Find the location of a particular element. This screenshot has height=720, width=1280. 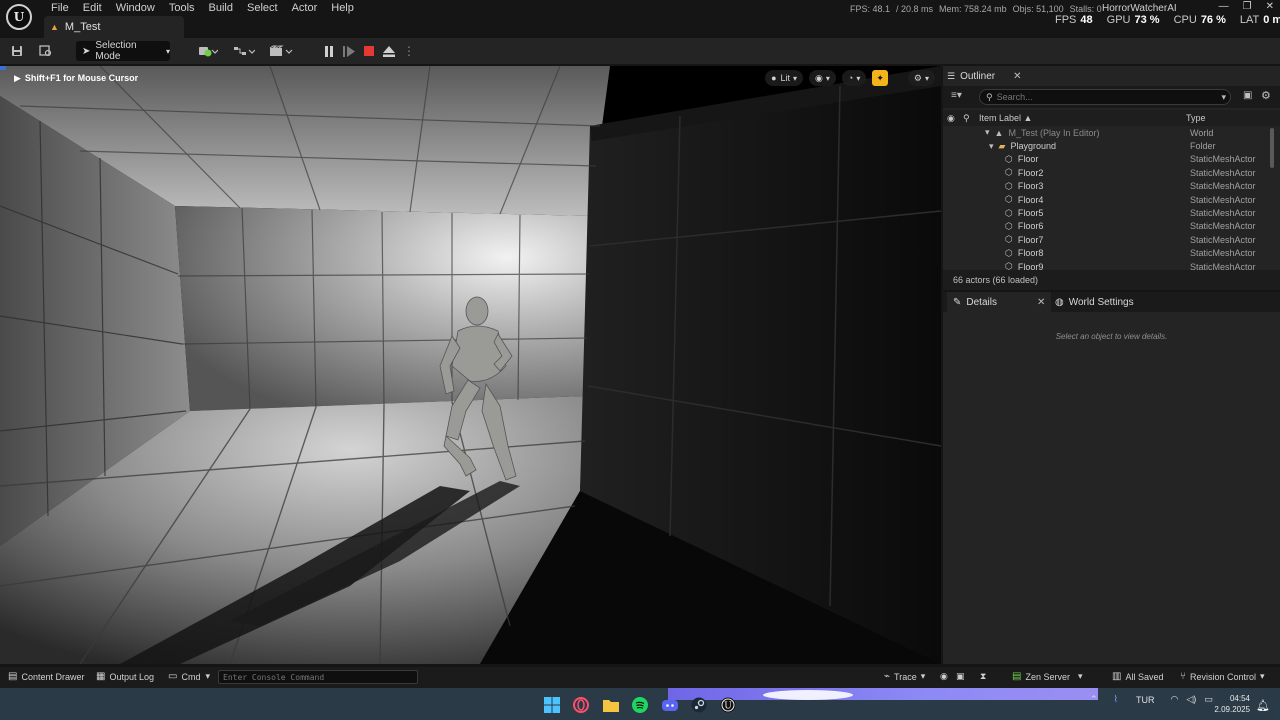

add-actor-icon is located at coordinates (208, 51).